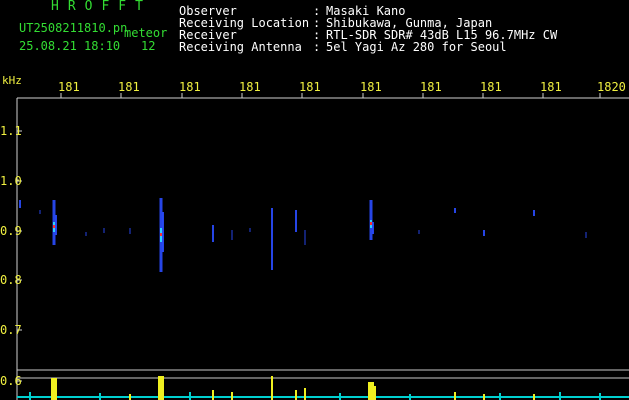  What do you see at coordinates (73, 28) in the screenshot?
I see `file-name: UT2508211810.pn` at bounding box center [73, 28].